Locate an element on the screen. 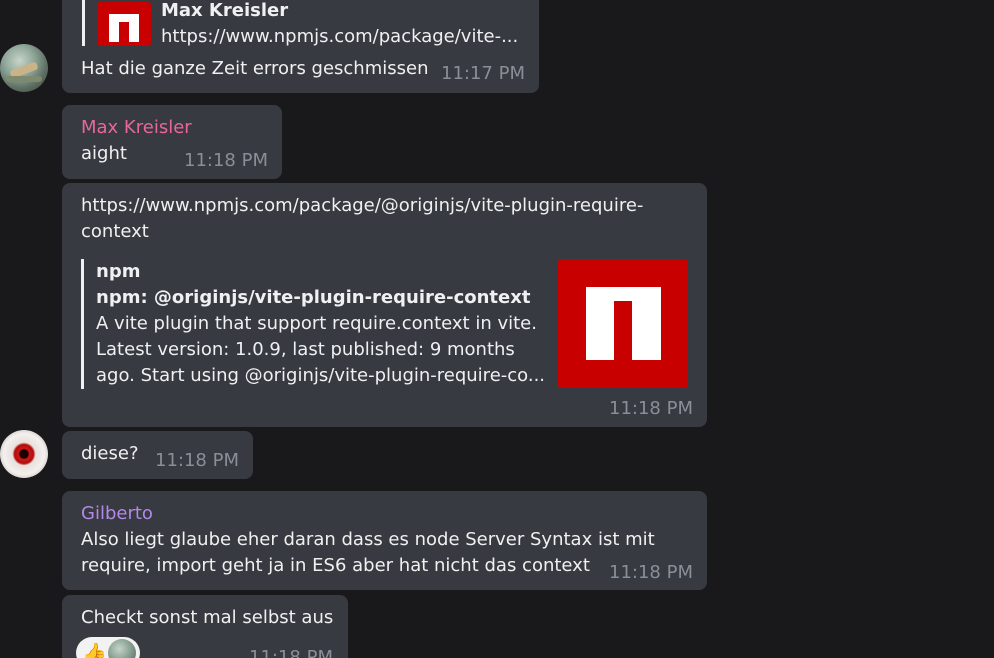  message-bubble: Checkt sonst mal selbst aus 👍 11:18 PM is located at coordinates (205, 626).